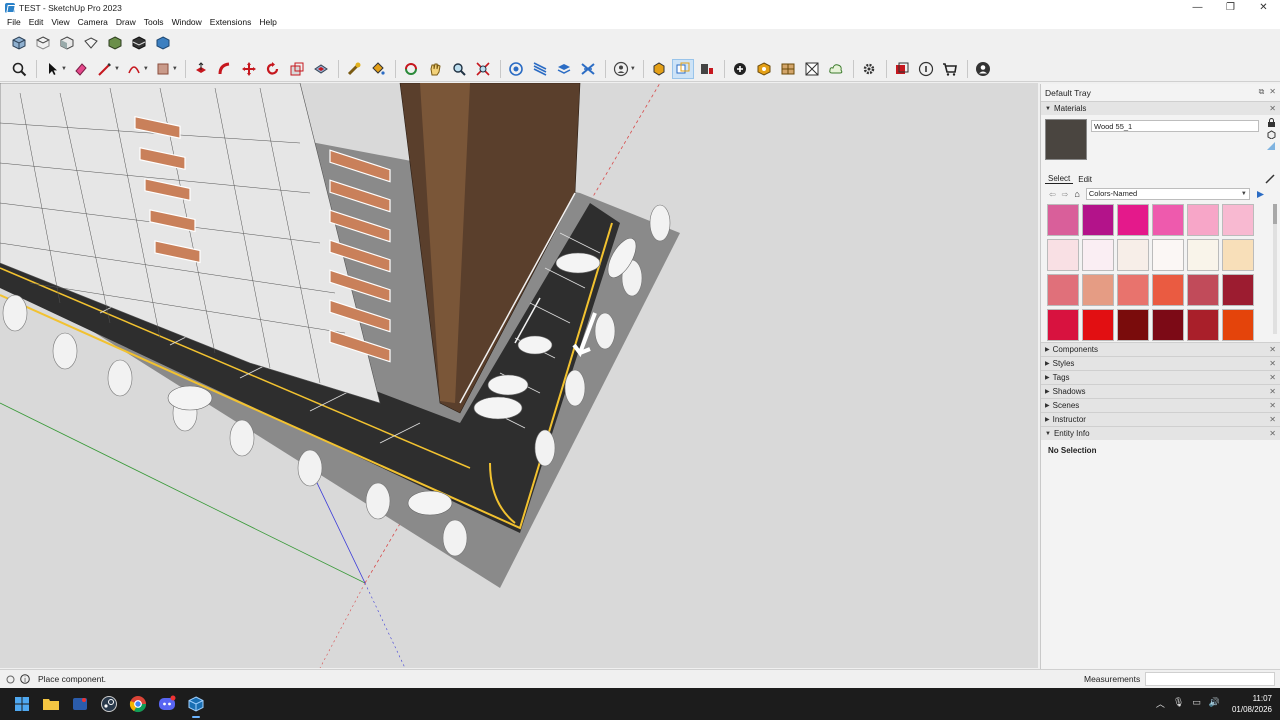  I want to click on details-arrow-icon, so click(1260, 194).